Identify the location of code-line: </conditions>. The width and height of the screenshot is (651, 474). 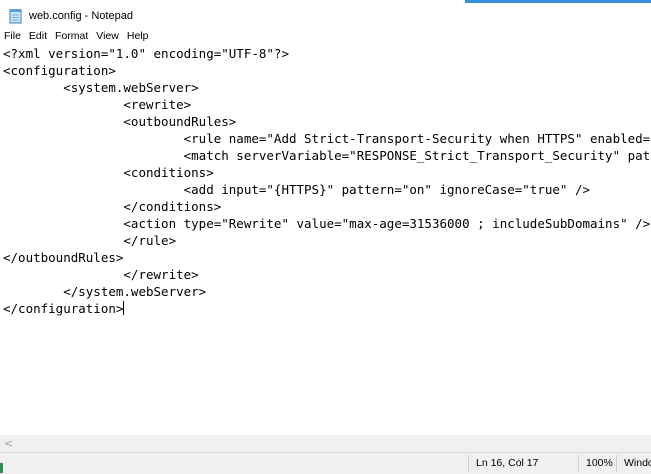
(112, 206).